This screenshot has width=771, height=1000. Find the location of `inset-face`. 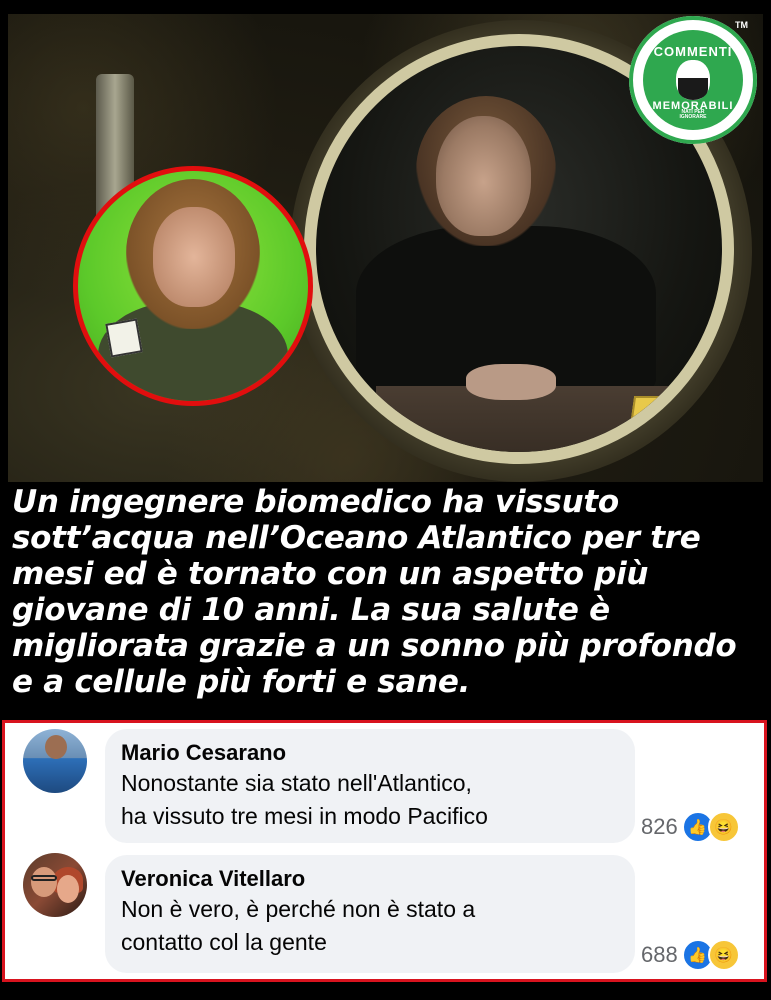

inset-face is located at coordinates (194, 257).